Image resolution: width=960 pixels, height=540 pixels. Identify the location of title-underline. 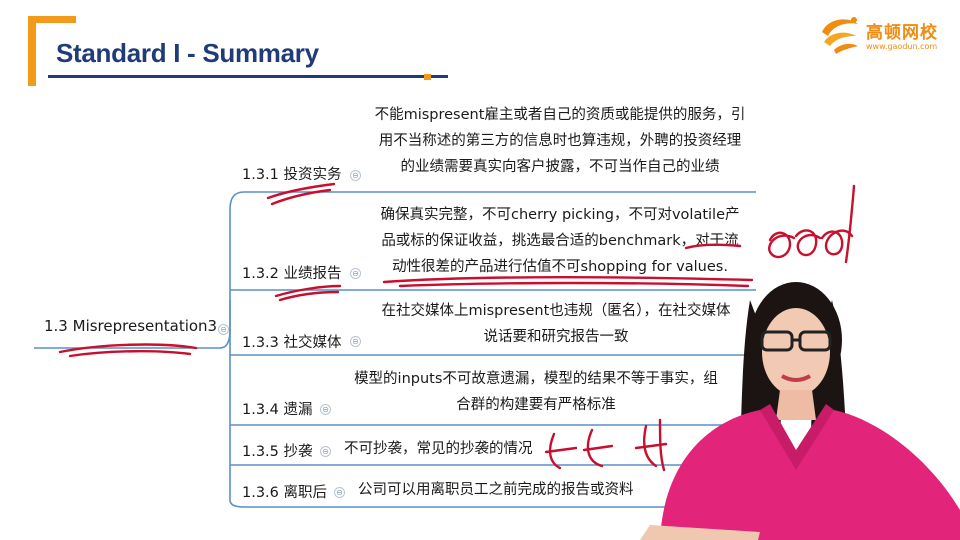
(248, 76).